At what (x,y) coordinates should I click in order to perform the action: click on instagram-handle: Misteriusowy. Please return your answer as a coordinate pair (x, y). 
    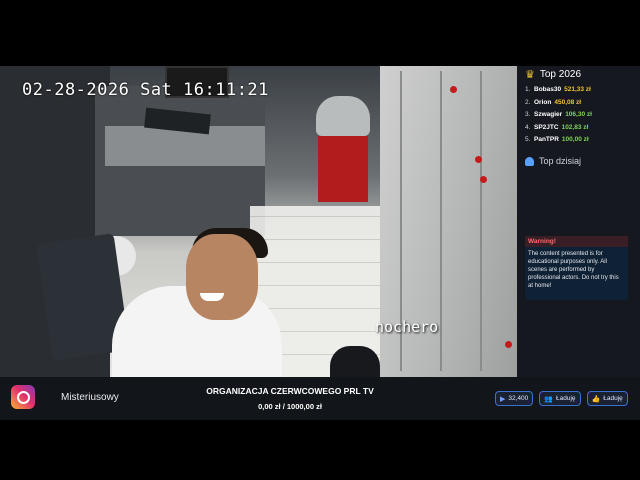
    Looking at the image, I should click on (90, 397).